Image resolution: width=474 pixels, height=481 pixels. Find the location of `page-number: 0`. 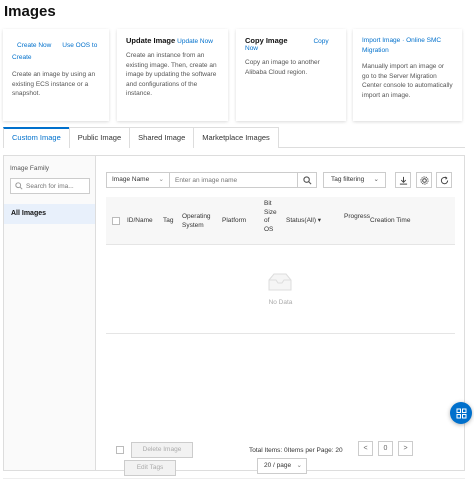

page-number: 0 is located at coordinates (385, 448).